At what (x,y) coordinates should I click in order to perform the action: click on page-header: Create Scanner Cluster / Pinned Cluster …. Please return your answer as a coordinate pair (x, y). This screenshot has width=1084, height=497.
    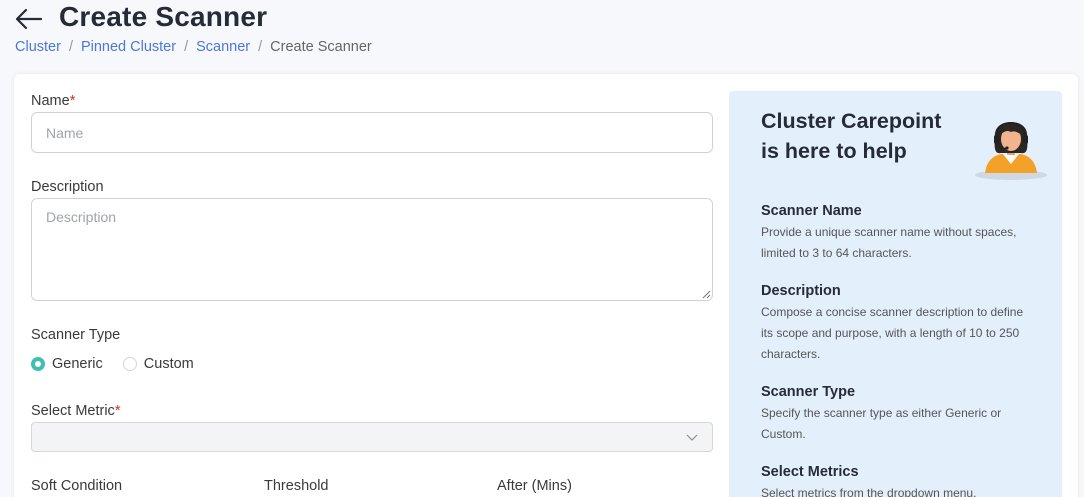
    Looking at the image, I should click on (542, 35).